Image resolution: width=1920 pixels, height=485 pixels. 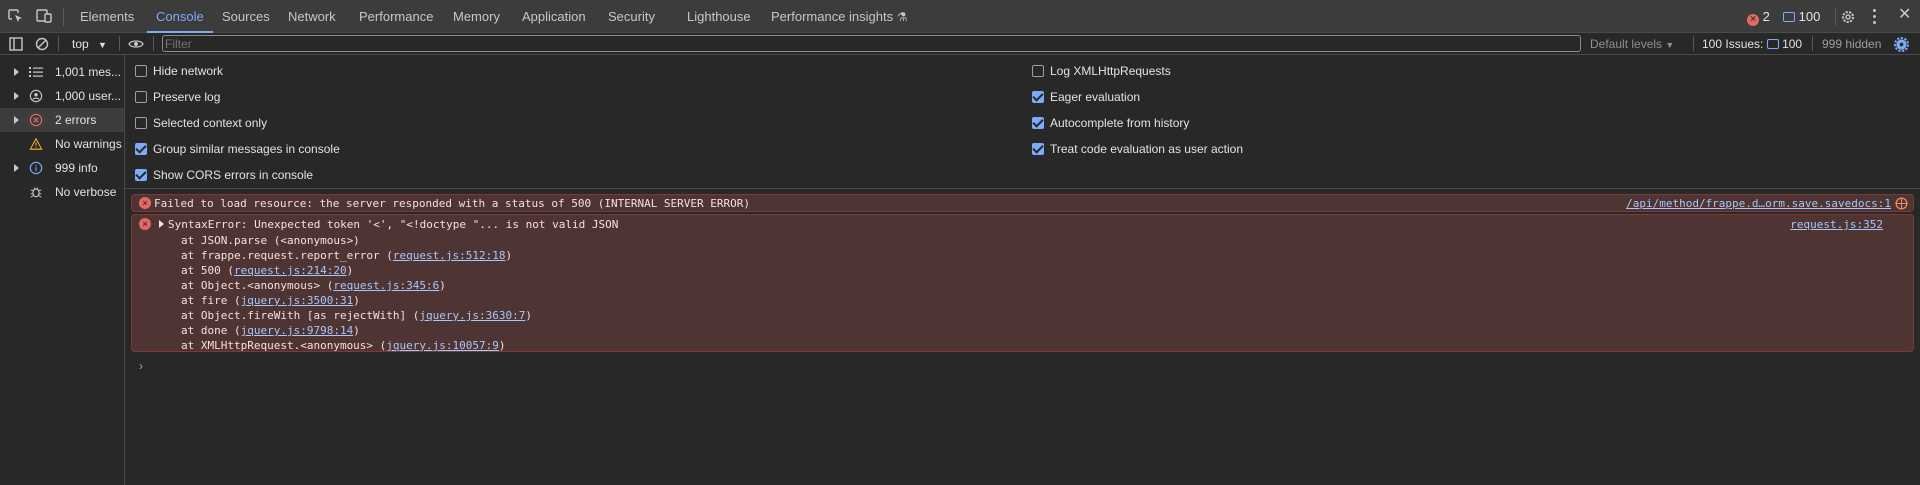 I want to click on sidebar-item-label: 999 info, so click(x=76, y=168).